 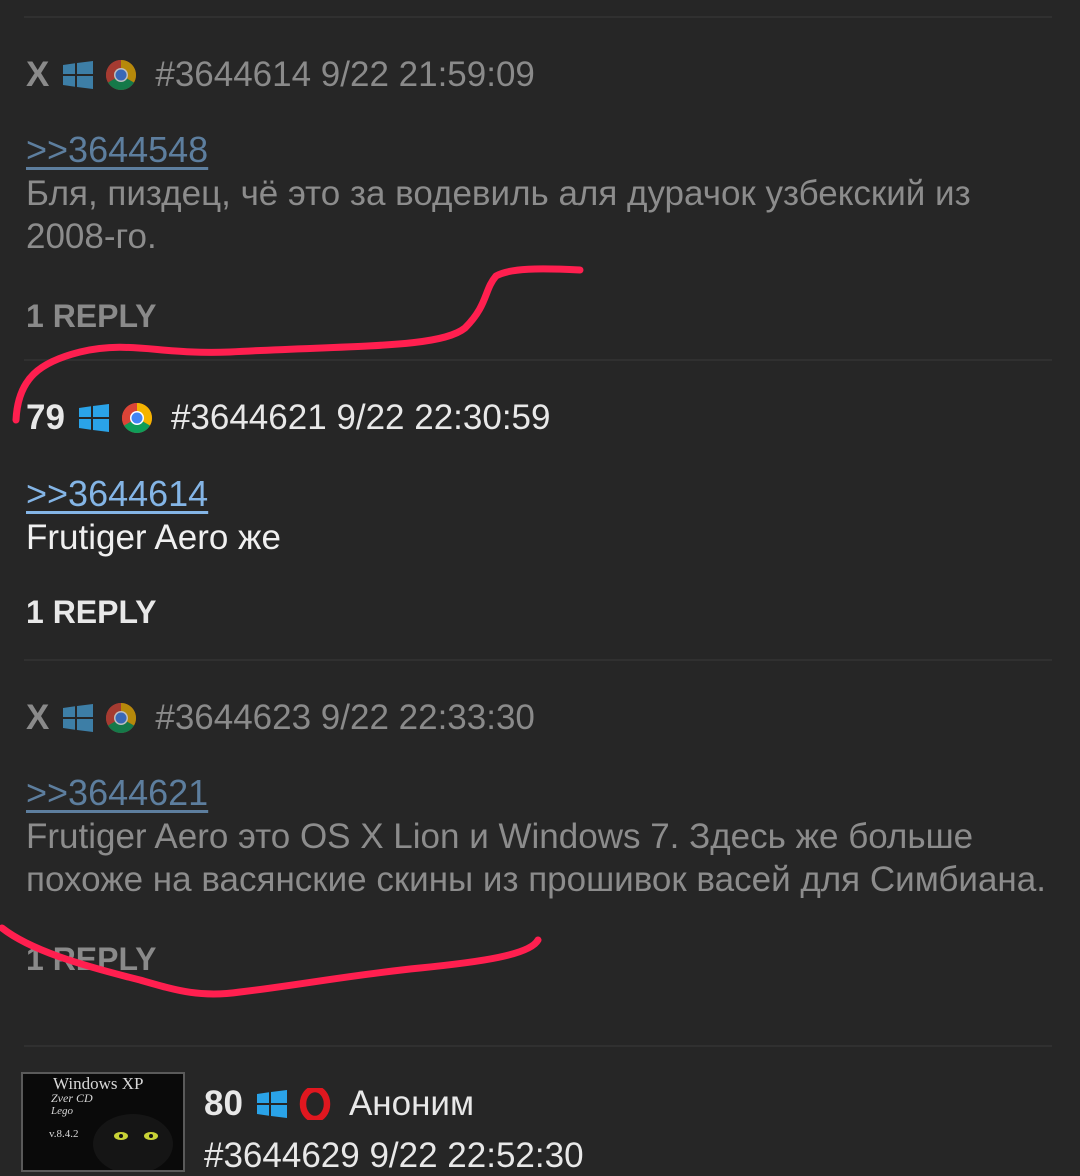 I want to click on post-id-time: #3644621 9/22 22:30:59, so click(x=360, y=417).